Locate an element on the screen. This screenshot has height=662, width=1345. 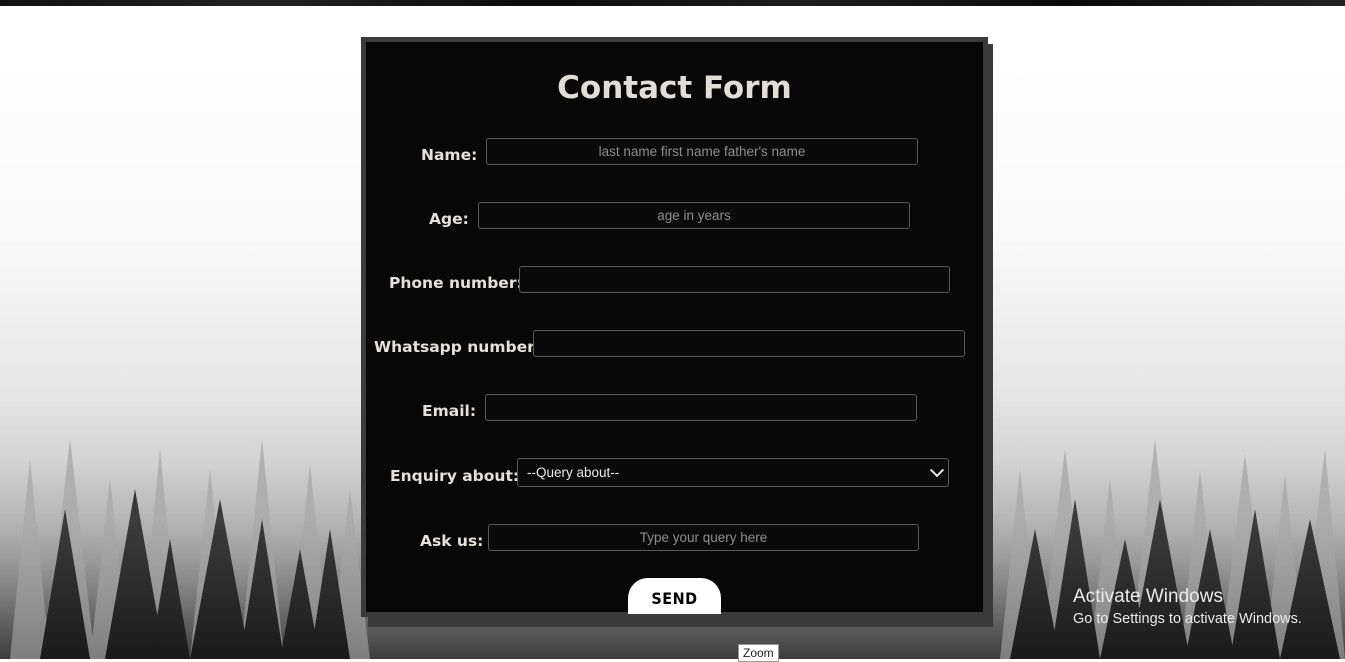
enquiry-selected-value: --Query about-- is located at coordinates (573, 472).